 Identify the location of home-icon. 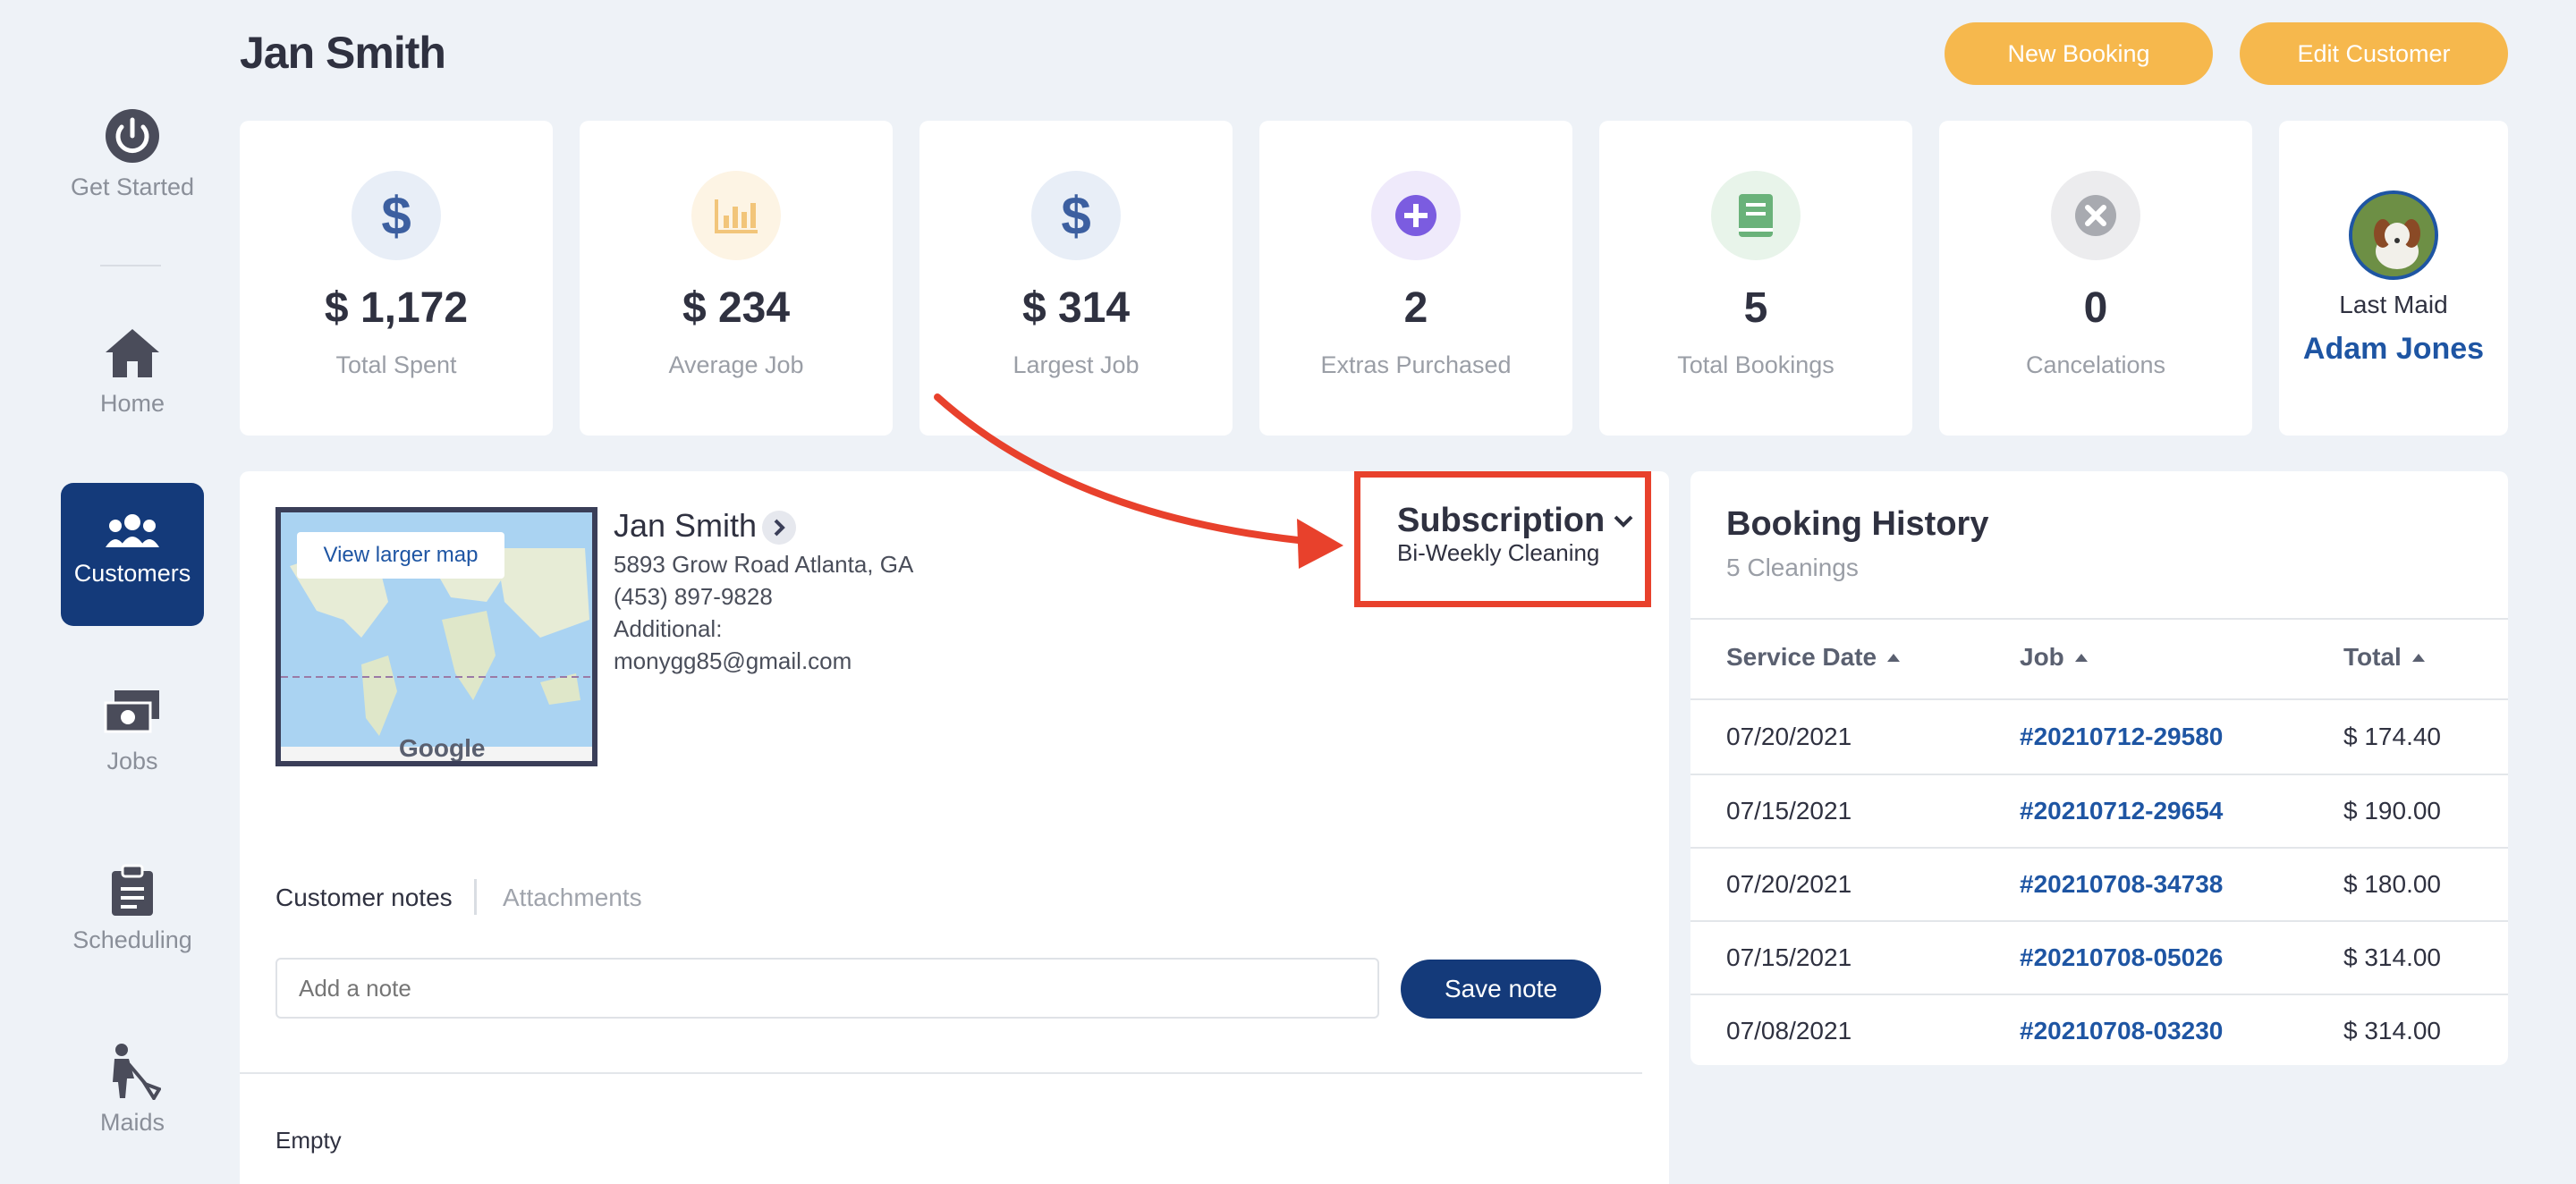
(132, 353).